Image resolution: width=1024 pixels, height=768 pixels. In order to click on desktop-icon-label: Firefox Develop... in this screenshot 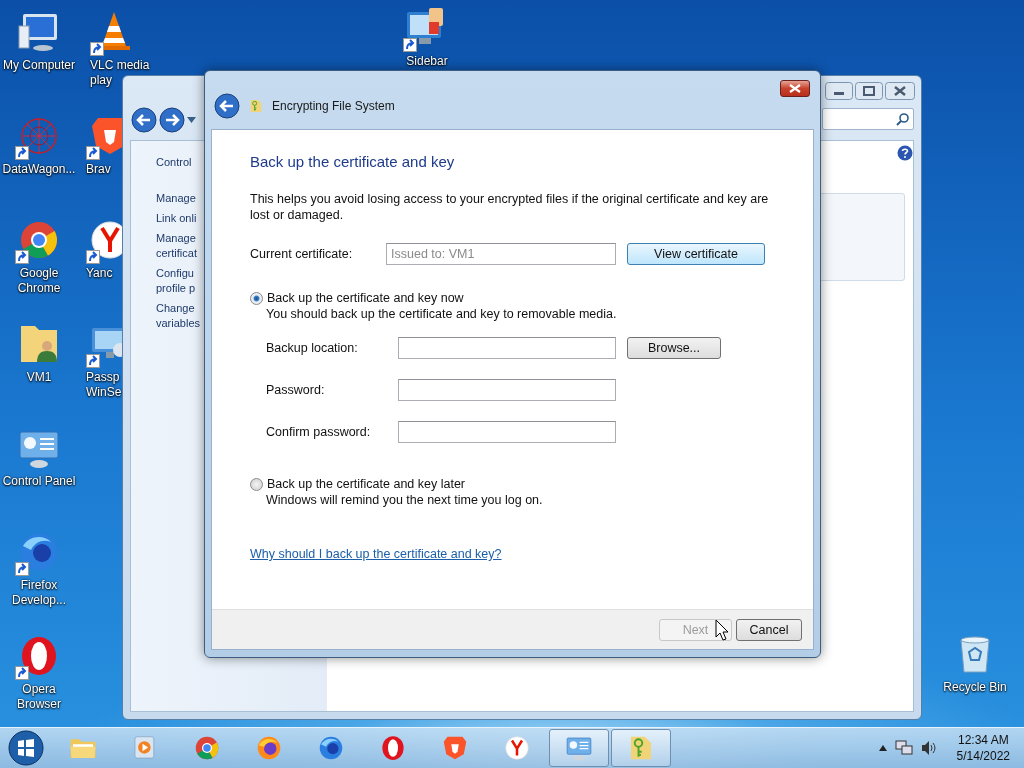, I will do `click(39, 593)`.